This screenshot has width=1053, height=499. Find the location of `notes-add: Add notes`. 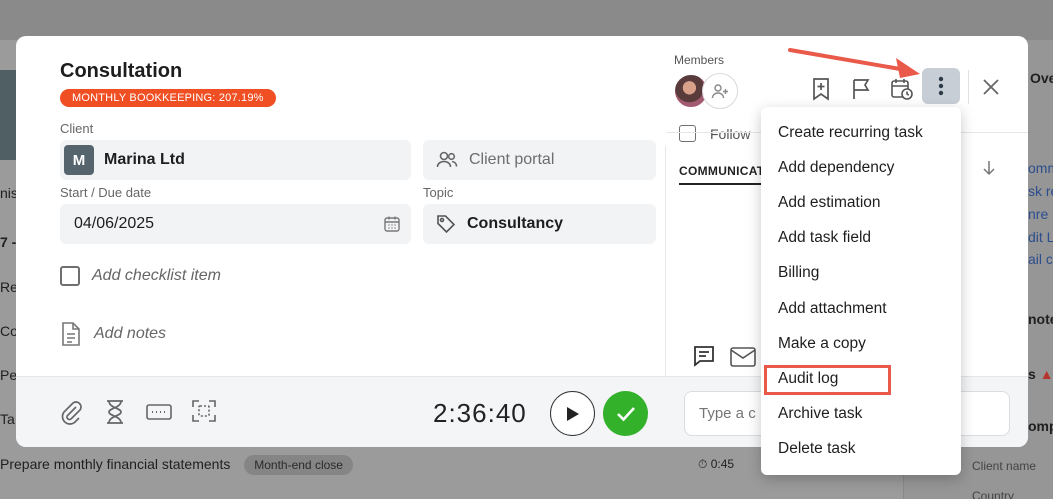

notes-add: Add notes is located at coordinates (113, 334).